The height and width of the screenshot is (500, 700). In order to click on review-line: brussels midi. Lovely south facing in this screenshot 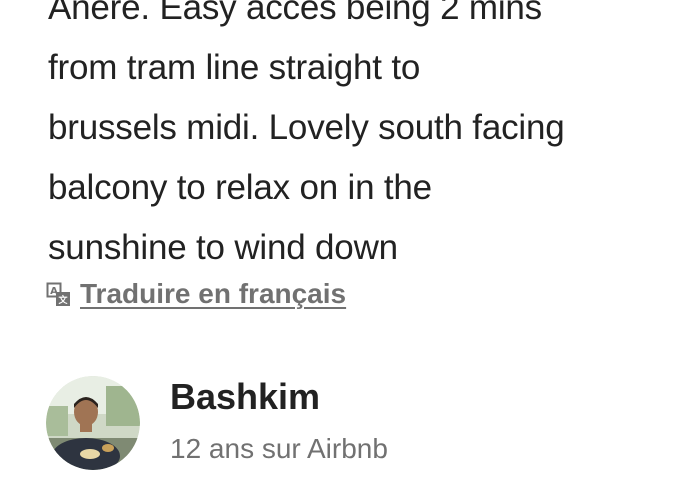, I will do `click(306, 127)`.